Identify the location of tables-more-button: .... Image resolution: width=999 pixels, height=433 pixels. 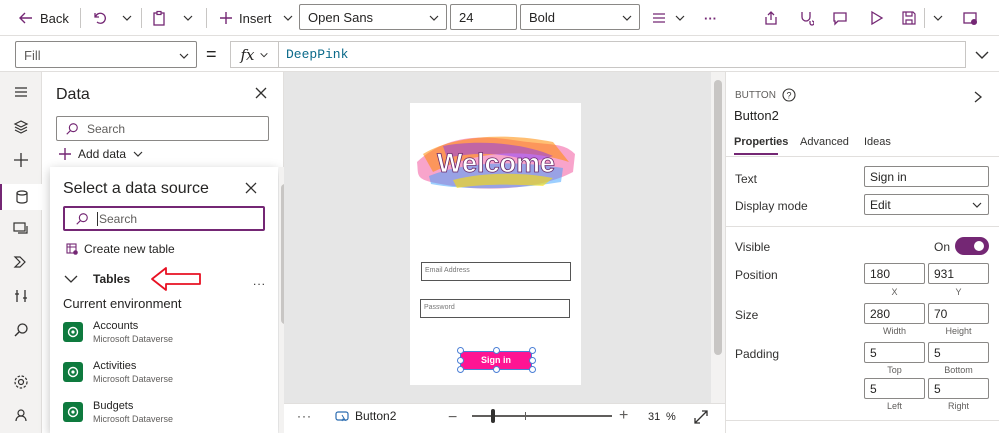
(259, 281).